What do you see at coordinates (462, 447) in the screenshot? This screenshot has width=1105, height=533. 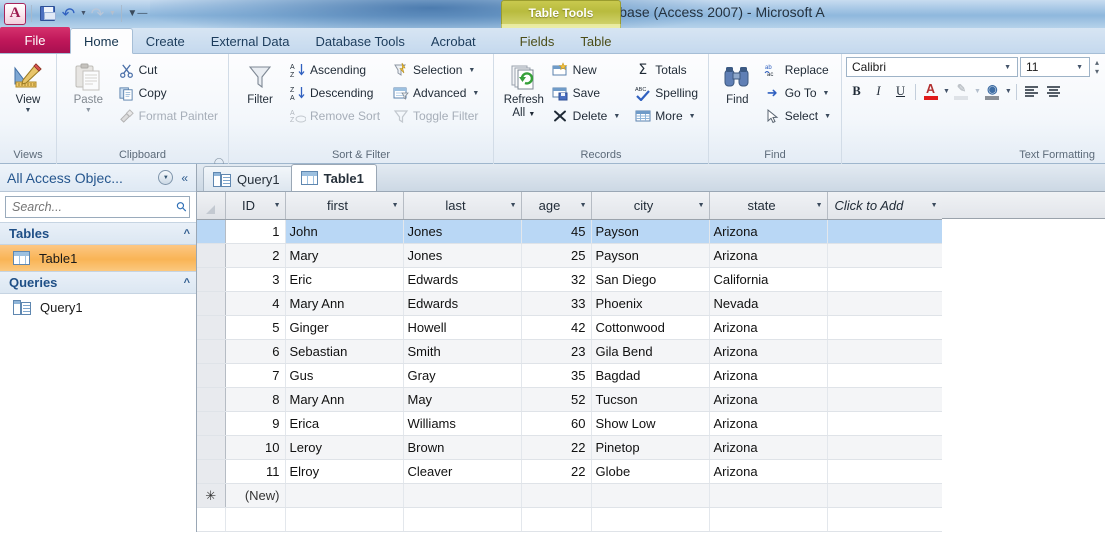 I see `cell-last: Brown` at bounding box center [462, 447].